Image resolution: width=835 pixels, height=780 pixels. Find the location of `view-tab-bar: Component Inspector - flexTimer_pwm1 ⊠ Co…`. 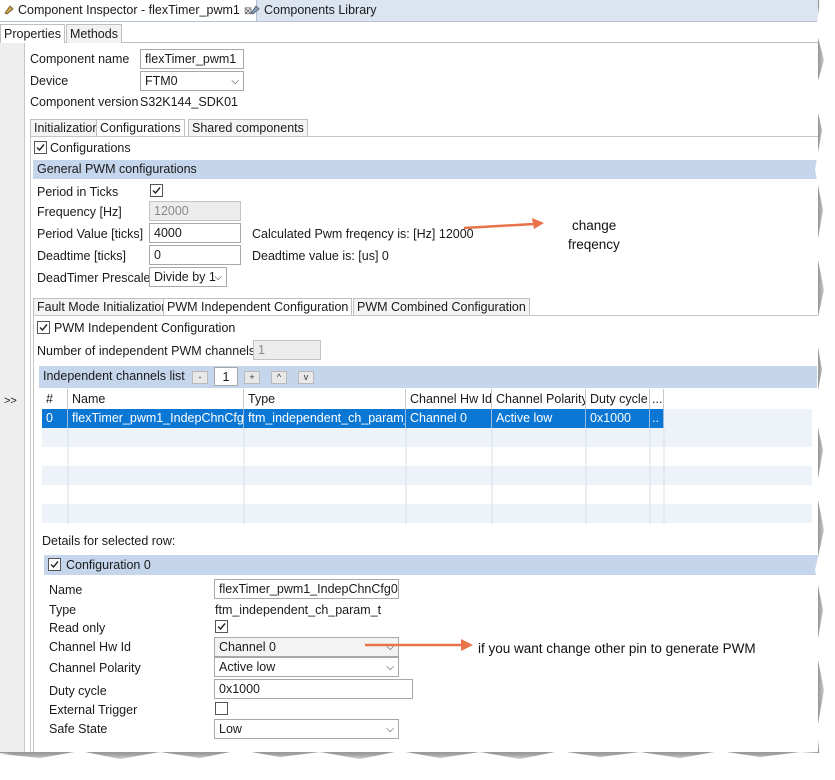

view-tab-bar: Component Inspector - flexTimer_pwm1 ⊠ Co… is located at coordinates (409, 11).